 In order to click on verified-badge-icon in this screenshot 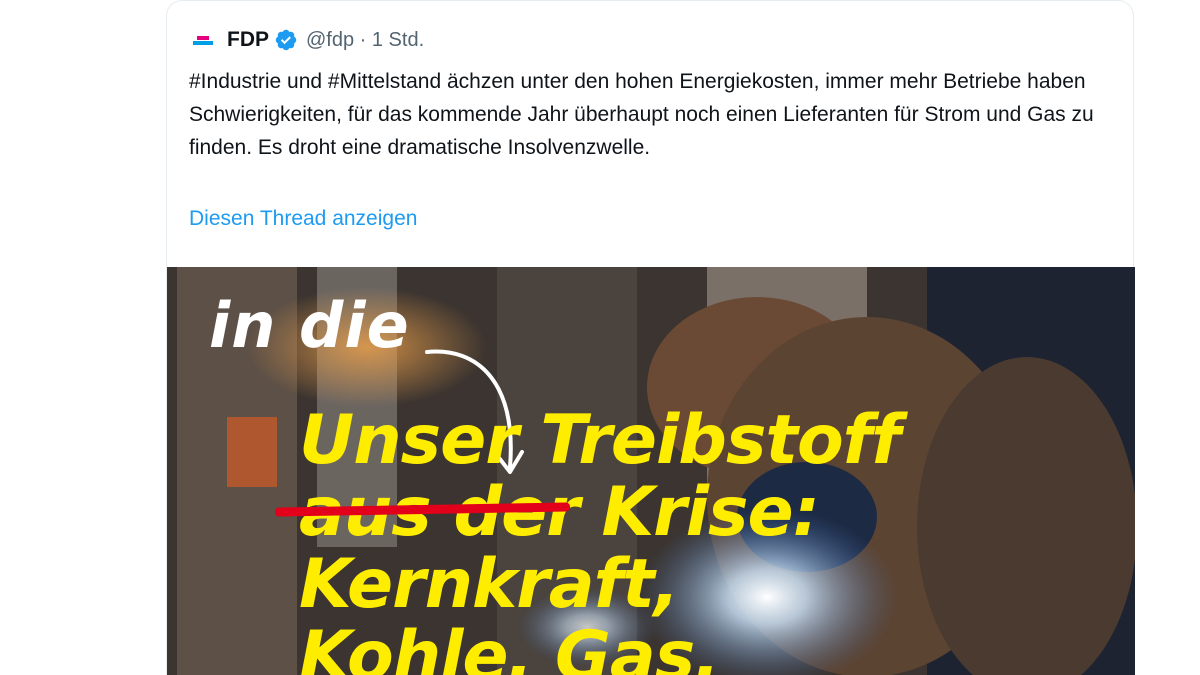, I will do `click(286, 40)`.